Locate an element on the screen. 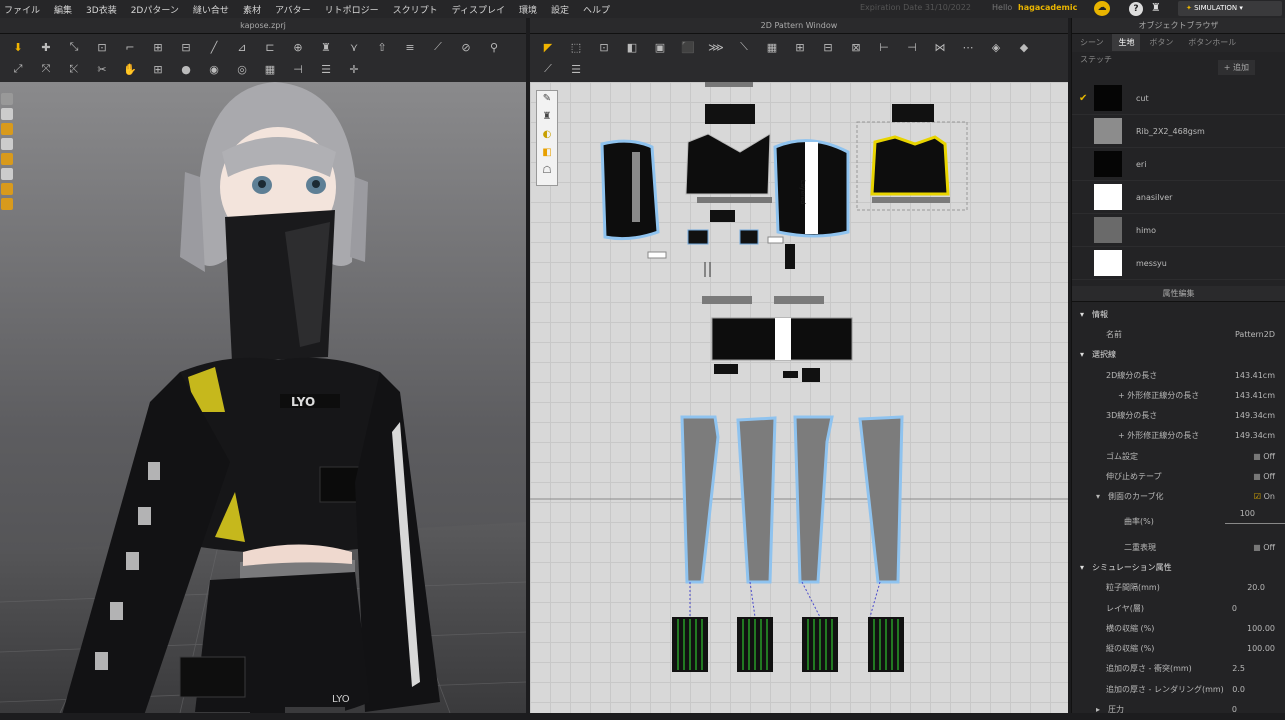 The height and width of the screenshot is (720, 1285). menu-edit: 編集 is located at coordinates (63, 9).